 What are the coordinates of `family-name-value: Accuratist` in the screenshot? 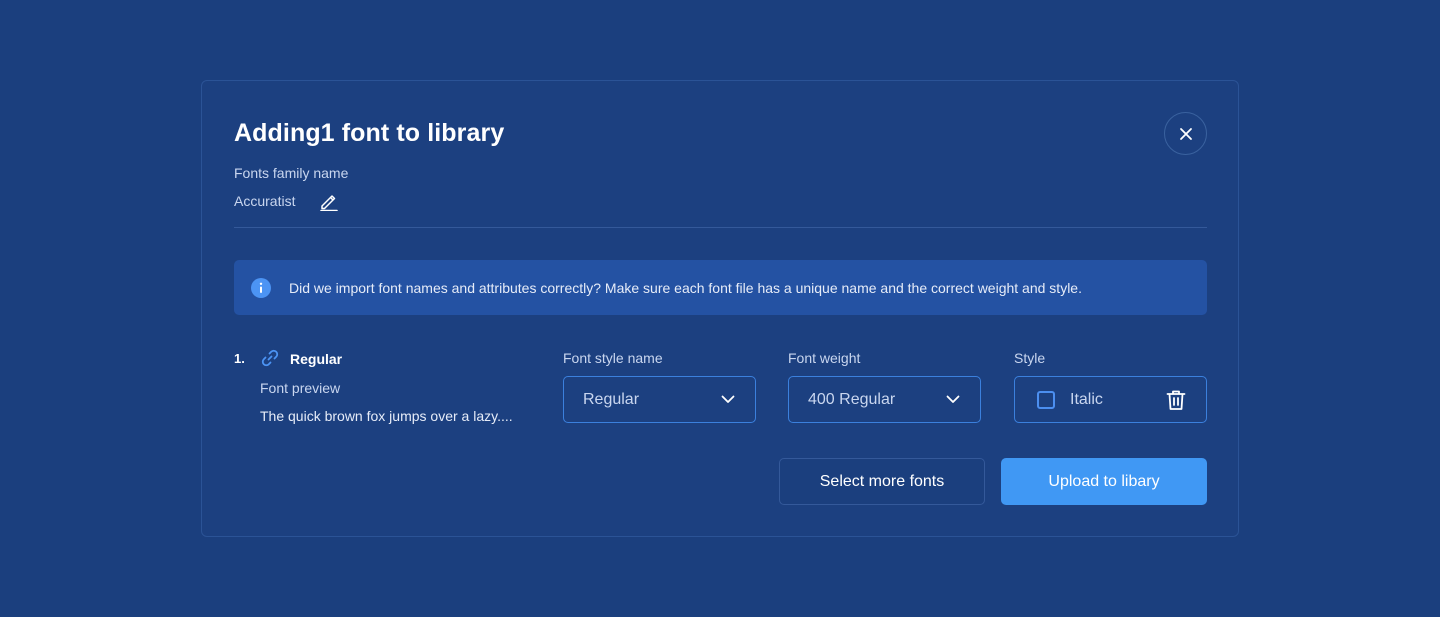 It's located at (265, 201).